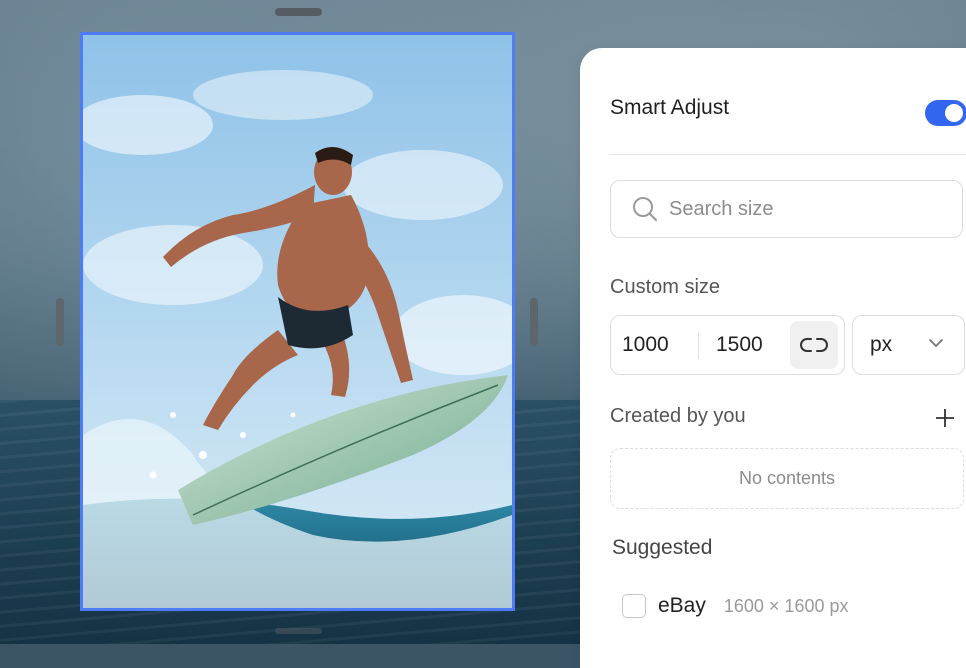 The width and height of the screenshot is (966, 668). I want to click on unit-select: px, so click(908, 345).